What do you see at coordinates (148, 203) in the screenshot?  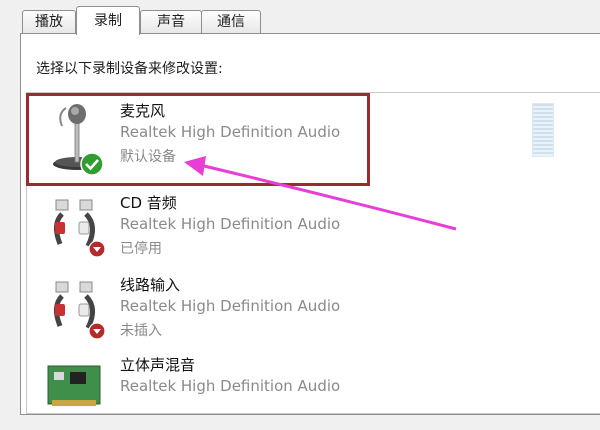 I see `device-name: CD 音频` at bounding box center [148, 203].